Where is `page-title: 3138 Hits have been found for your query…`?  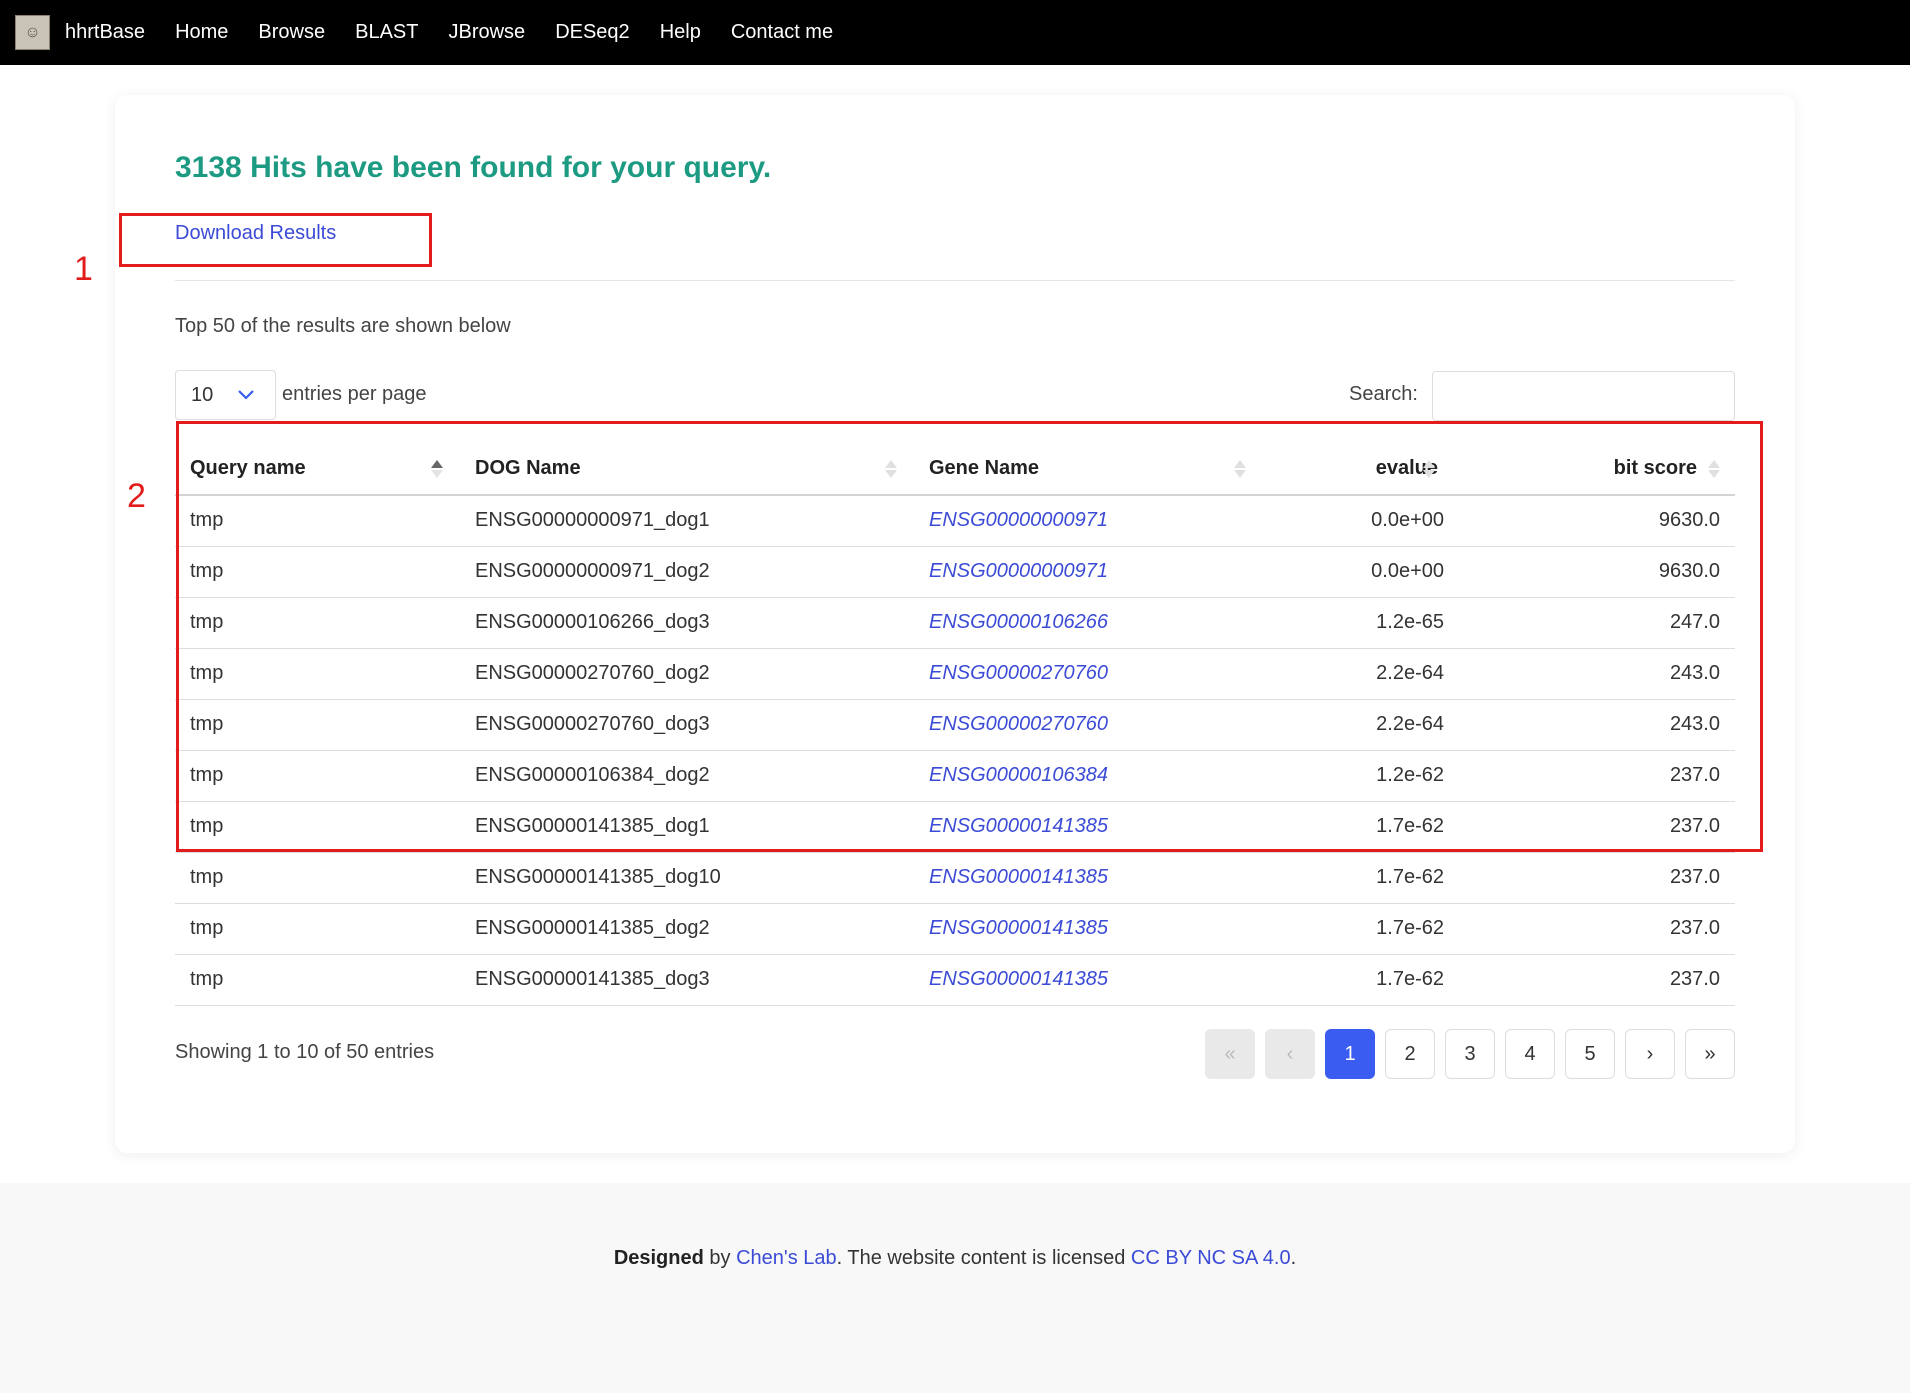
page-title: 3138 Hits have been found for your query… is located at coordinates (473, 167).